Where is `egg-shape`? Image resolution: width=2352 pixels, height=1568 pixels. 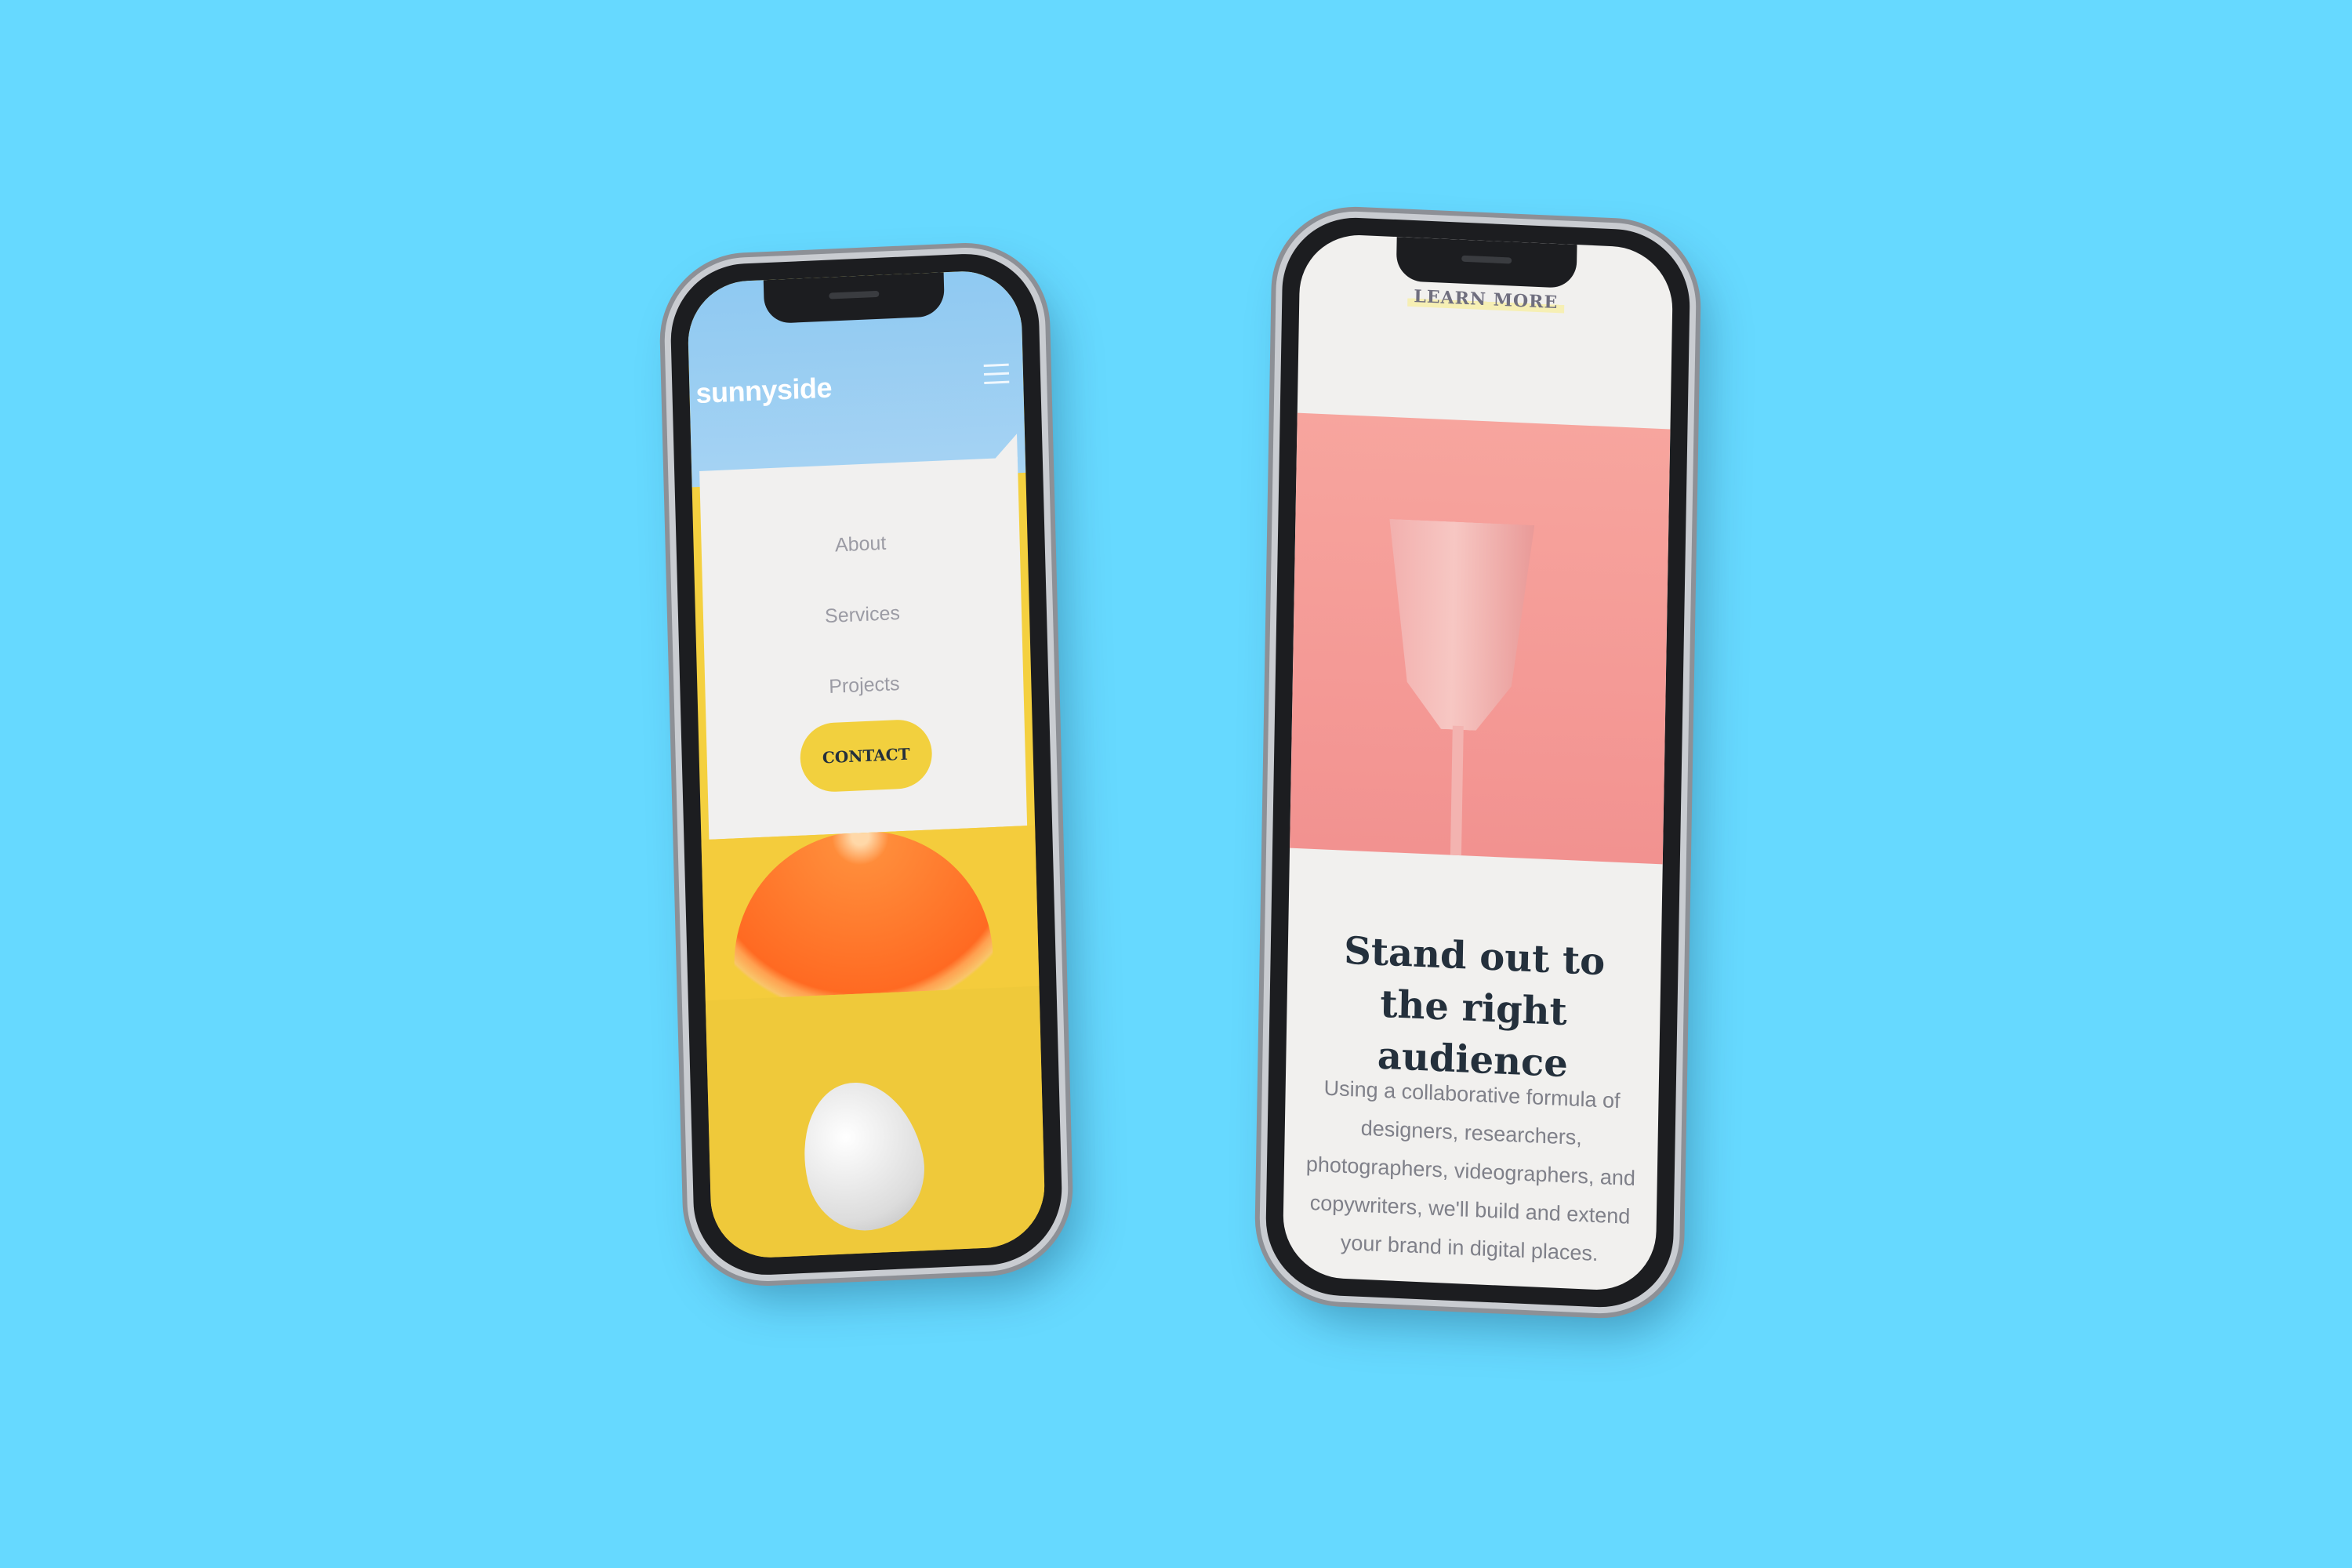
egg-shape is located at coordinates (863, 1156).